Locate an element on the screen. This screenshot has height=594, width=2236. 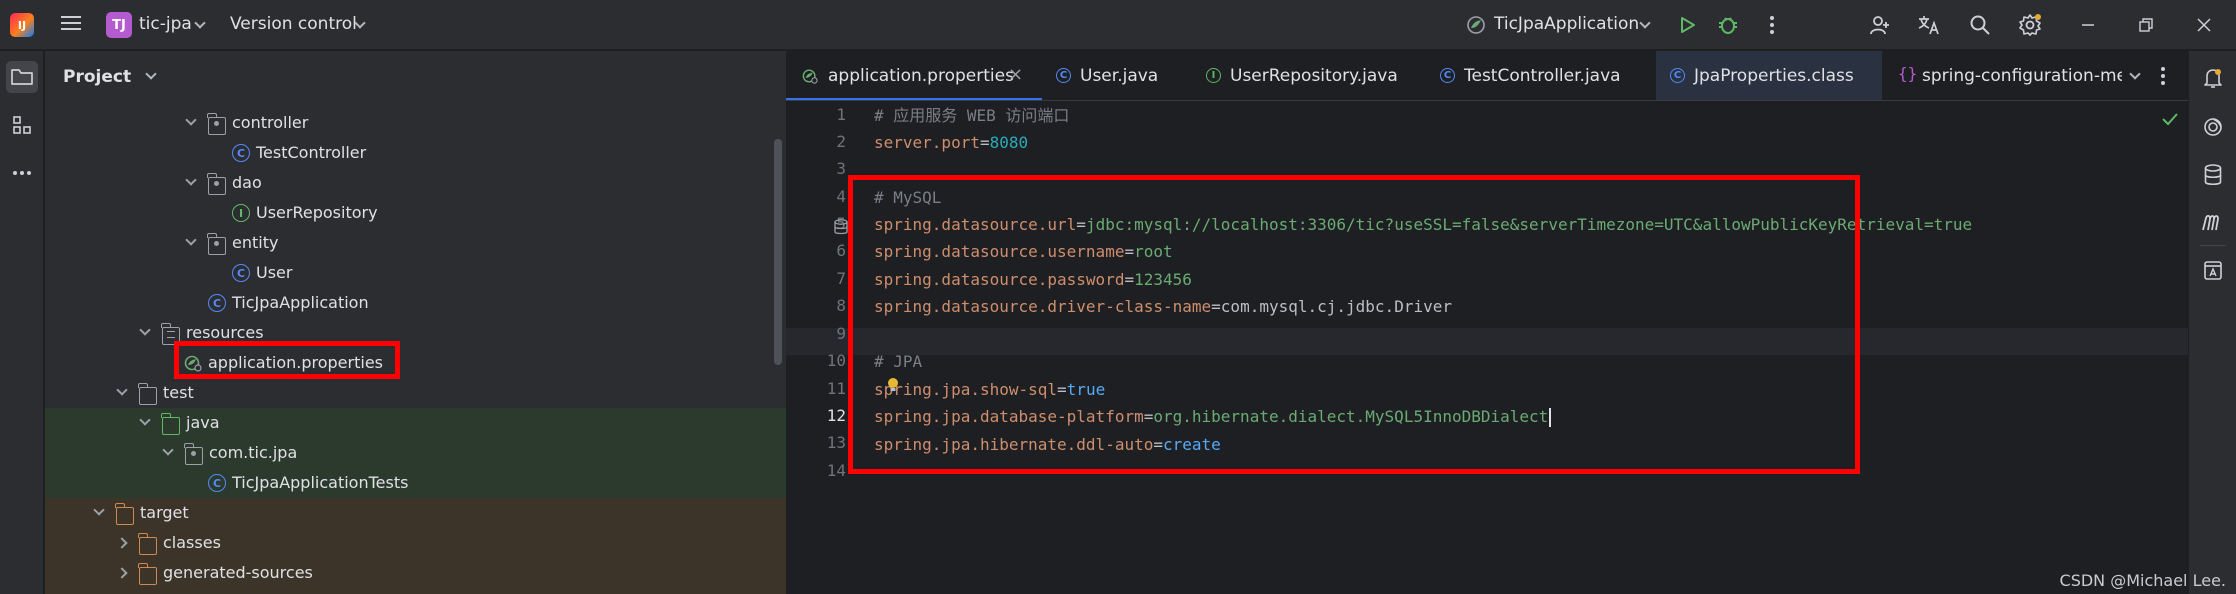
tab-user-java: C User.java is located at coordinates (1117, 75).